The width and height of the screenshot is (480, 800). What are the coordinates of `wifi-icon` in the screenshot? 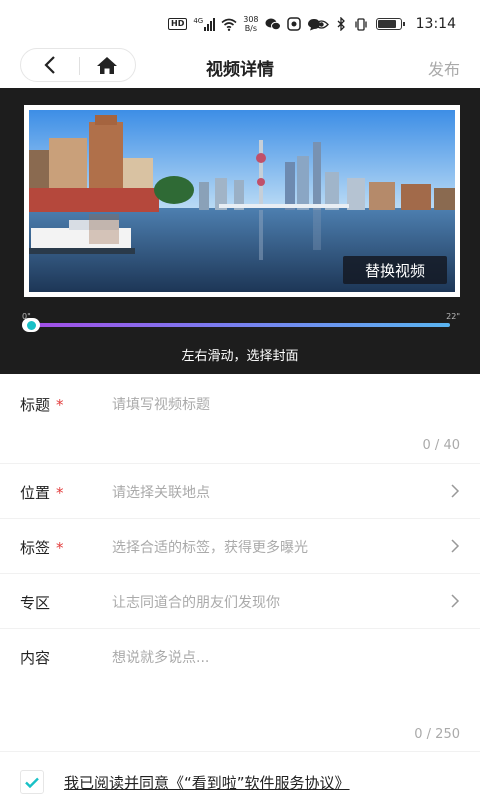 It's located at (229, 24).